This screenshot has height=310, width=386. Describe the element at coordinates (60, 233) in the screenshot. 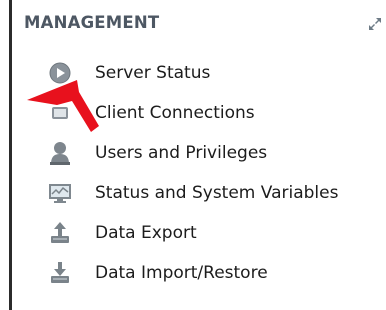

I see `export-icon` at that location.